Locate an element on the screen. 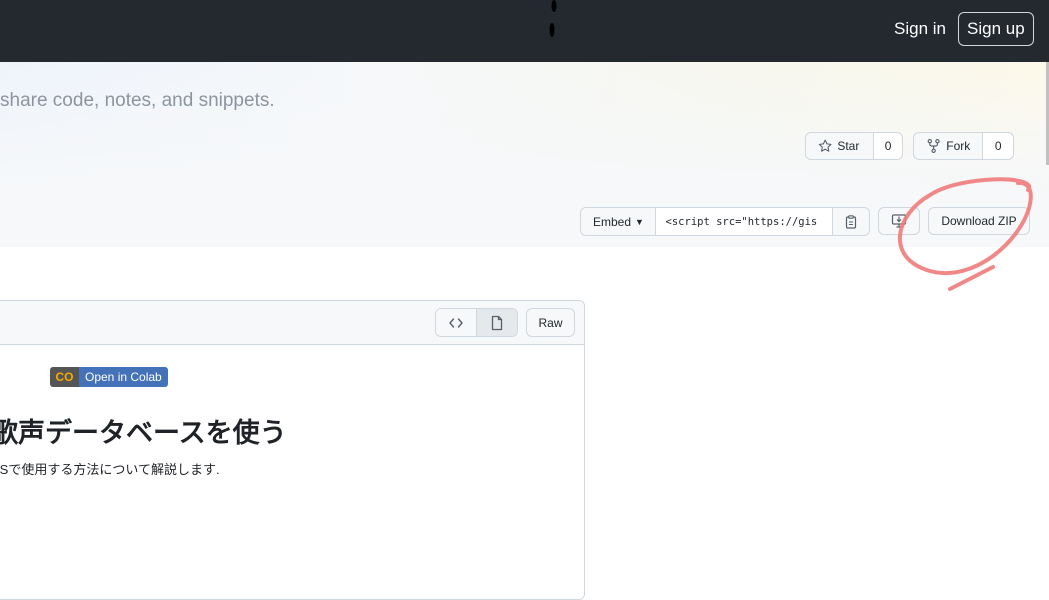 This screenshot has width=1049, height=600. embed-dropdown: Embed ▼ is located at coordinates (618, 221).